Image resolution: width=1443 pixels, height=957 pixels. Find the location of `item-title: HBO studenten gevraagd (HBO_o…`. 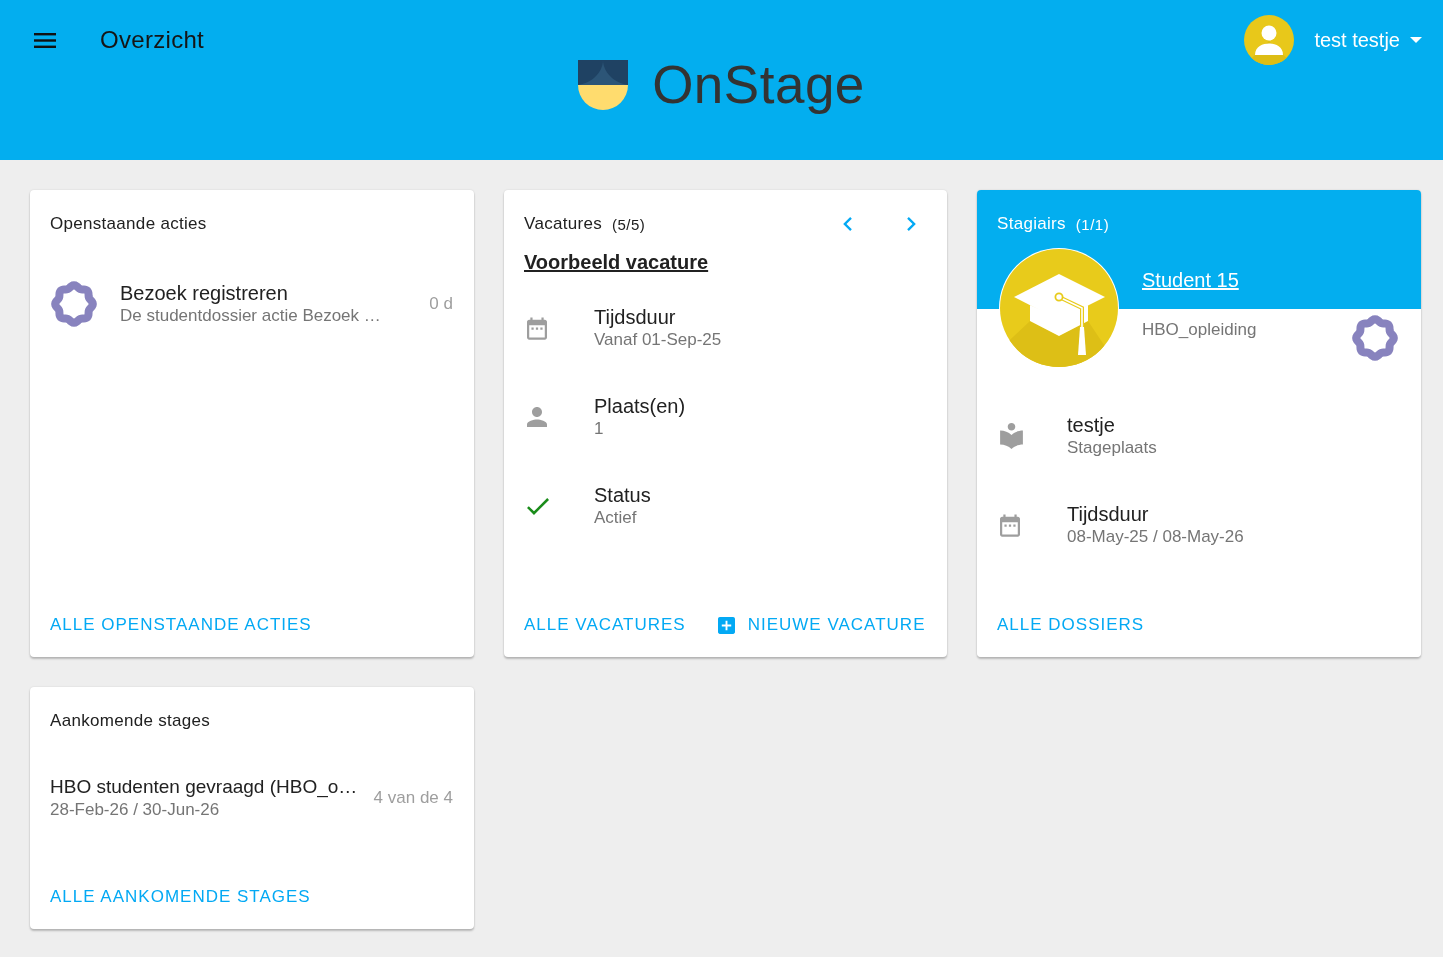

item-title: HBO studenten gevraagd (HBO_o… is located at coordinates (204, 787).